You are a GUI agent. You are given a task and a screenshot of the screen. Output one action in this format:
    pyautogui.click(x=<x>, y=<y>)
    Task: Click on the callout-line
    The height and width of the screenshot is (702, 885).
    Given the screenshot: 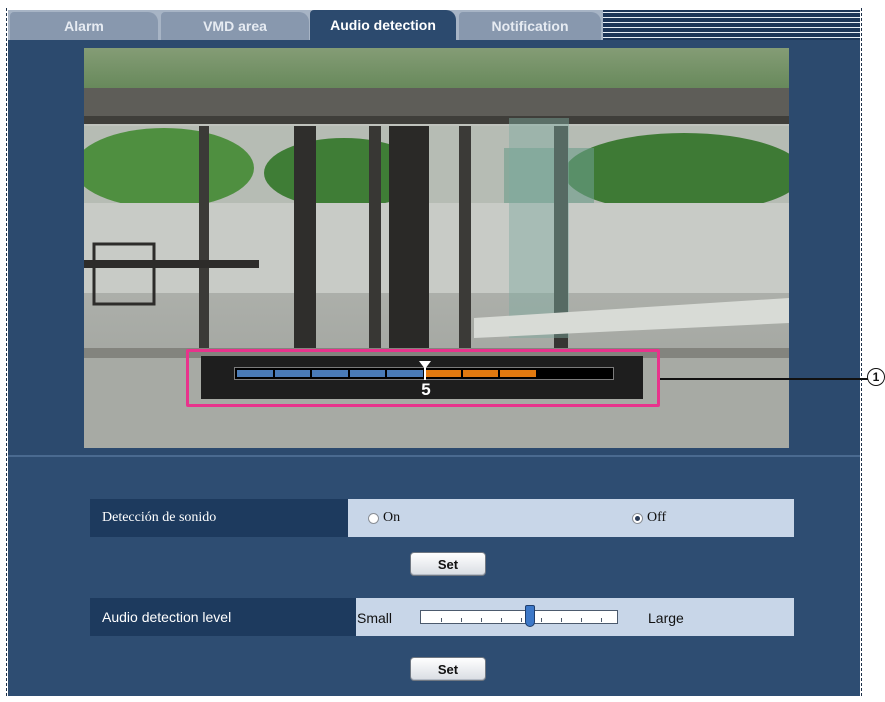 What is the action you would take?
    pyautogui.click(x=765, y=379)
    